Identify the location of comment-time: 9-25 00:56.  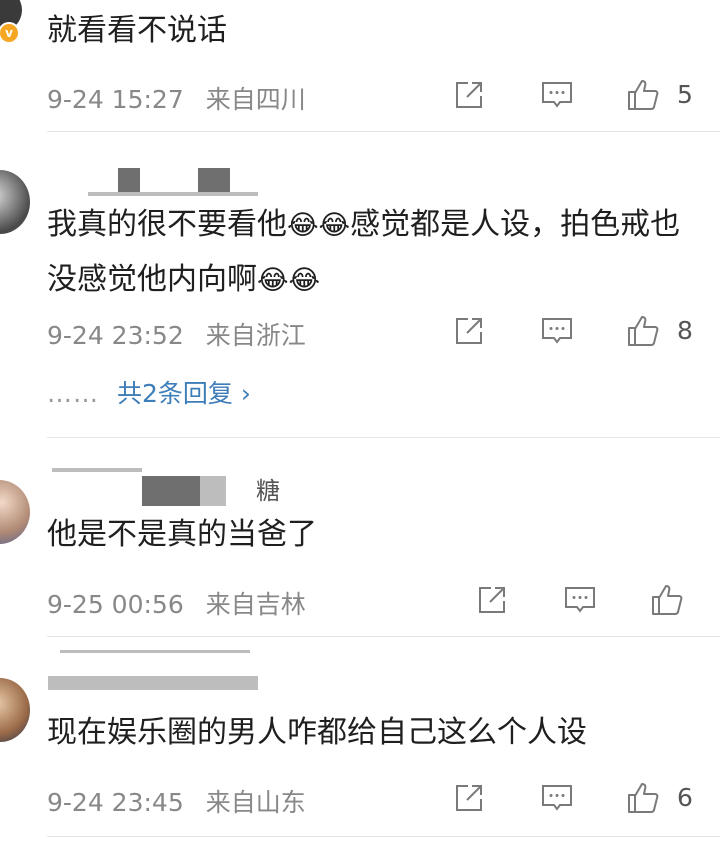
(115, 604).